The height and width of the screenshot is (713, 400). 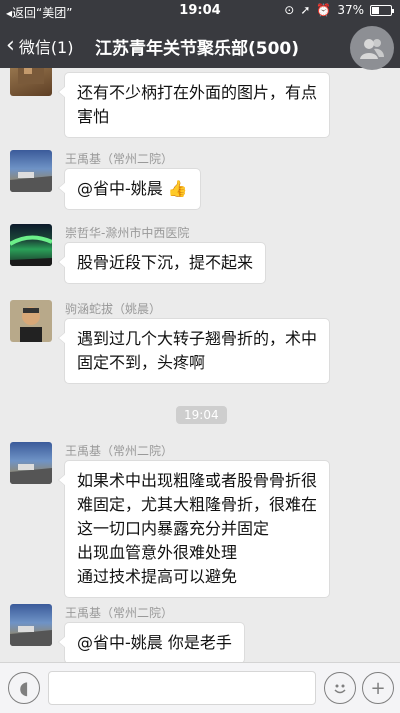 I want to click on nav-bar: ‹ 微信(1) 江苏青年关节聚乐部(500), so click(x=200, y=46).